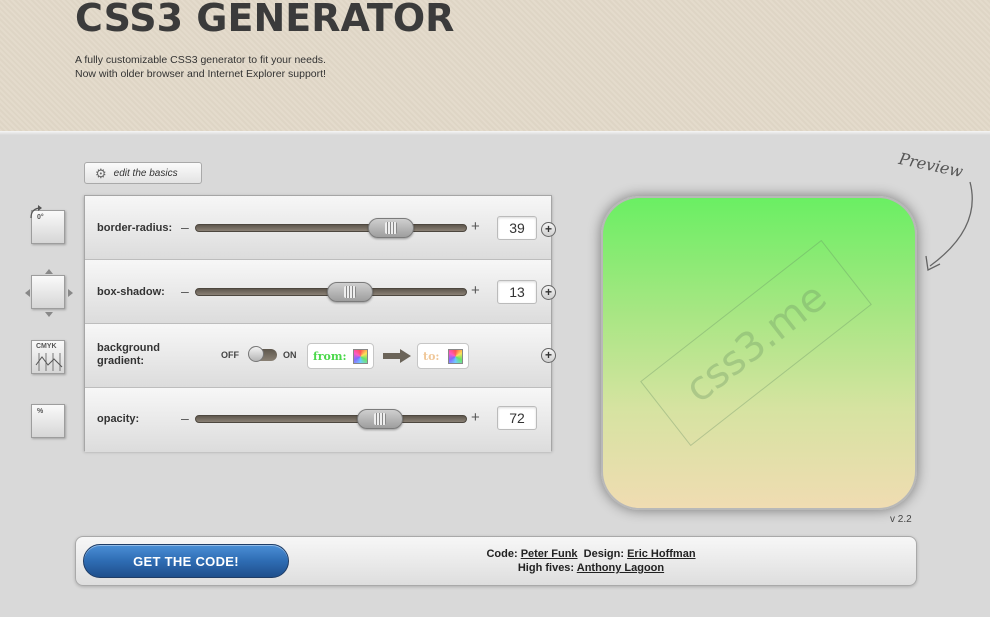 This screenshot has height=617, width=990. What do you see at coordinates (330, 356) in the screenshot?
I see `from-label: from:` at bounding box center [330, 356].